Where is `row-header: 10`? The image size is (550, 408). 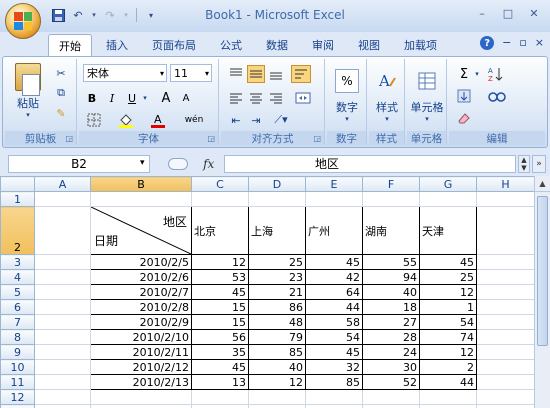 row-header: 10 is located at coordinates (17, 367).